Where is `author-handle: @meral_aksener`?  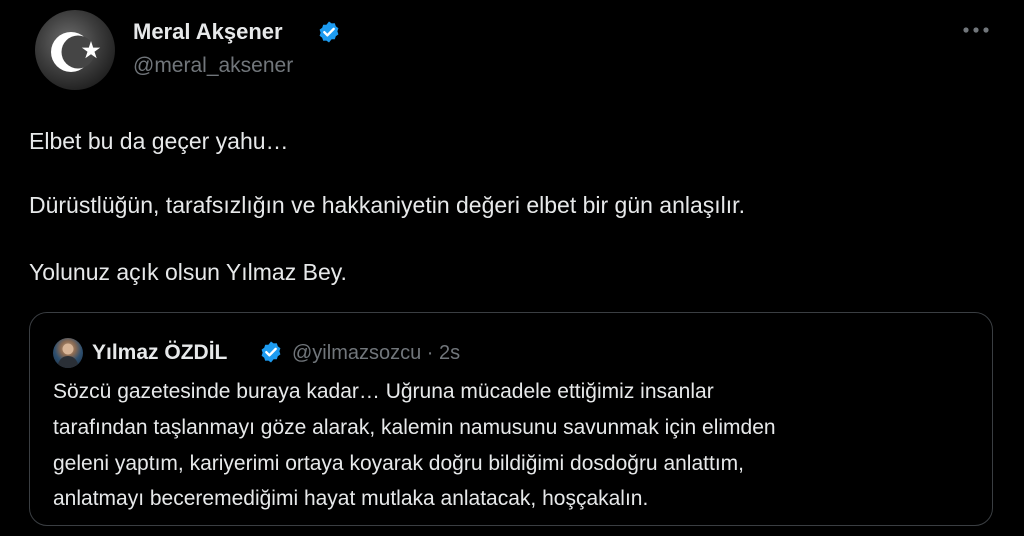 author-handle: @meral_aksener is located at coordinates (213, 66).